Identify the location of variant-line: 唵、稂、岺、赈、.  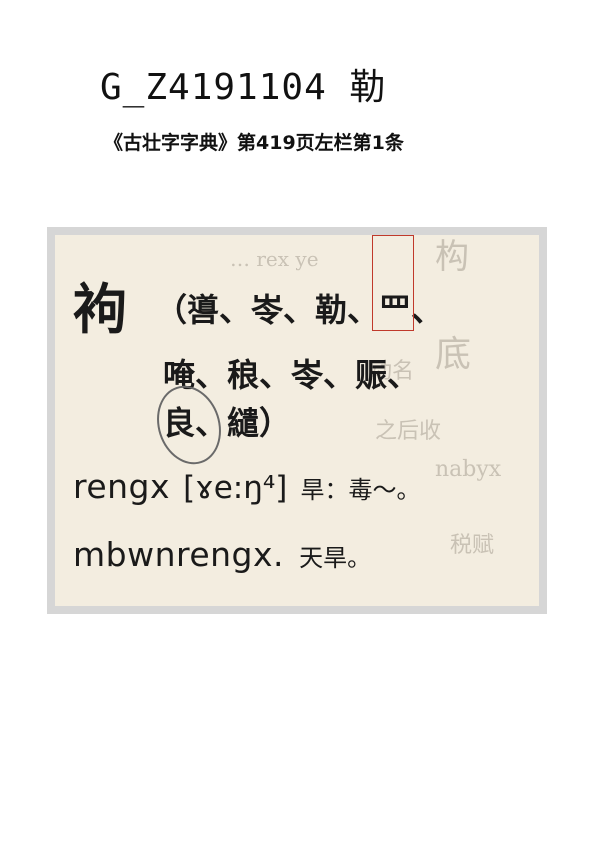
(291, 375).